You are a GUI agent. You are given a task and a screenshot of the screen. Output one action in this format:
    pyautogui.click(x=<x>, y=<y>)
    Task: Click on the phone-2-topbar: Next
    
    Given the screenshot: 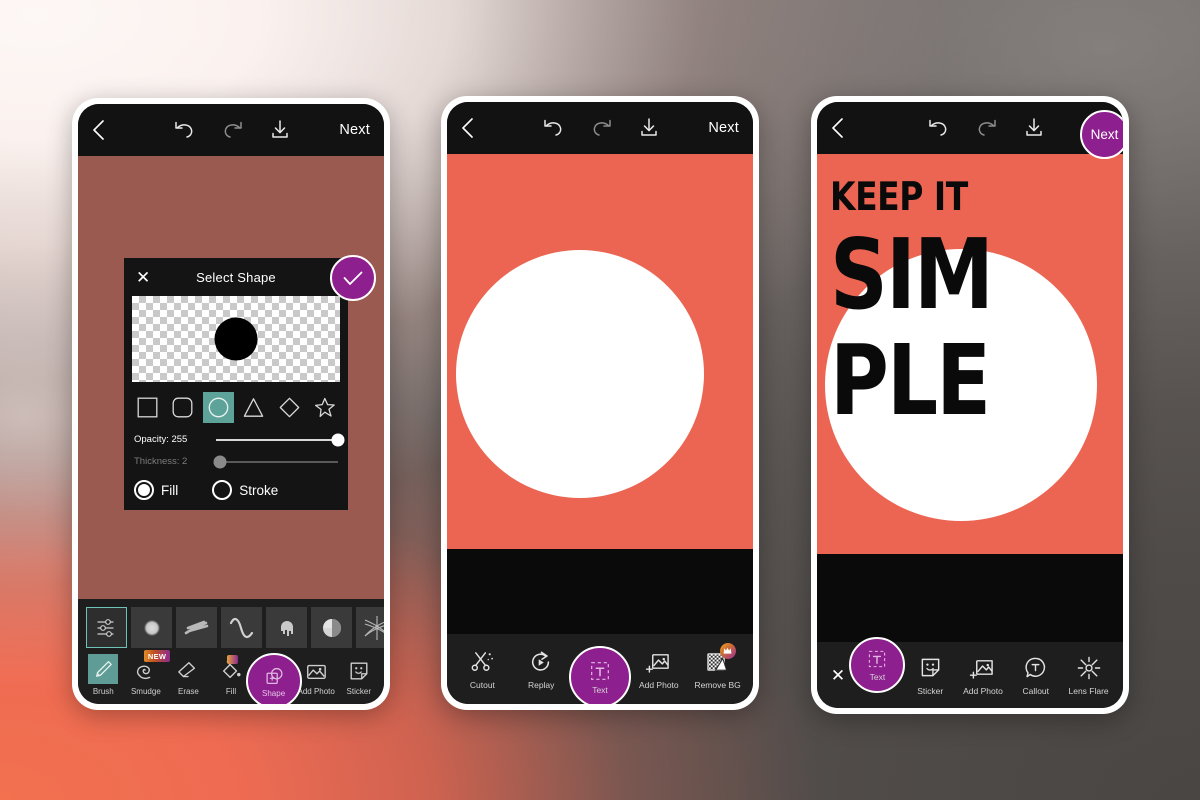 What is the action you would take?
    pyautogui.click(x=600, y=128)
    